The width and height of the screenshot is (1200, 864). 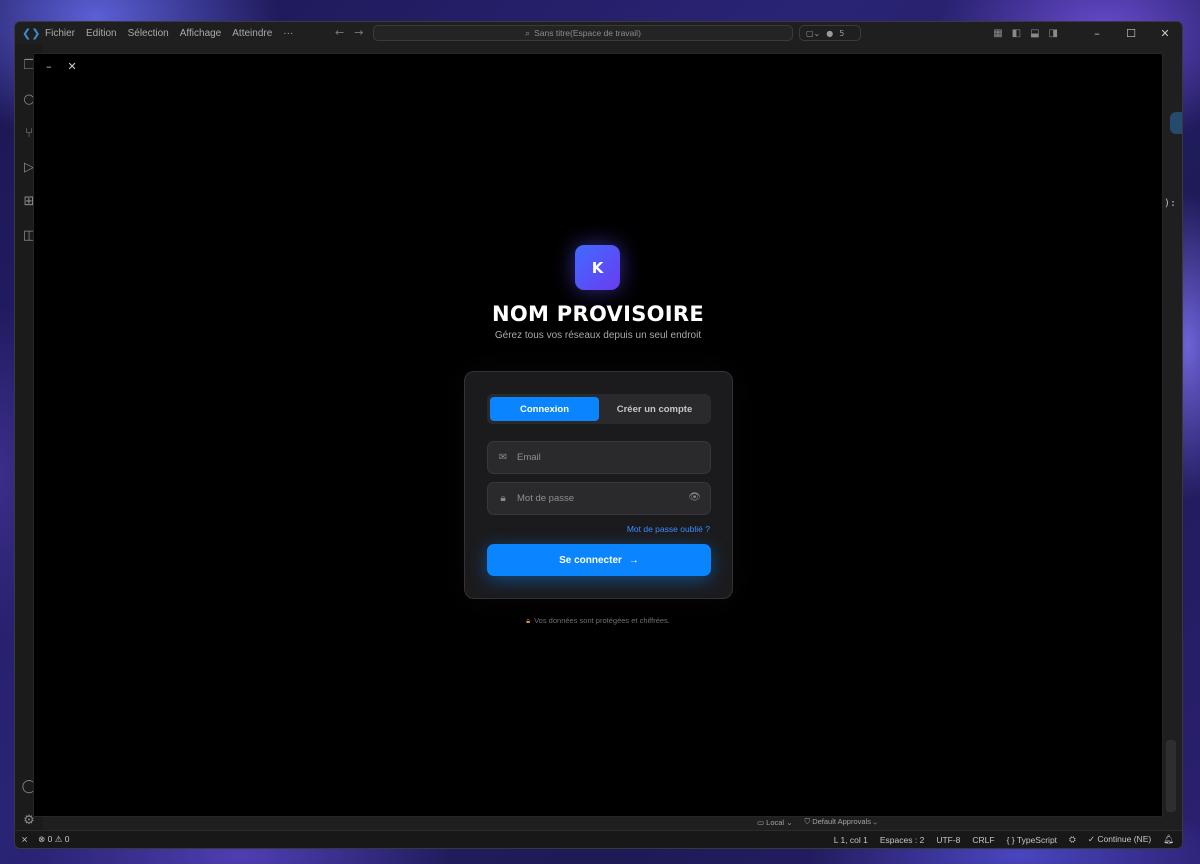 What do you see at coordinates (694, 497) in the screenshot?
I see `show-password-eye-icon: 👁︎` at bounding box center [694, 497].